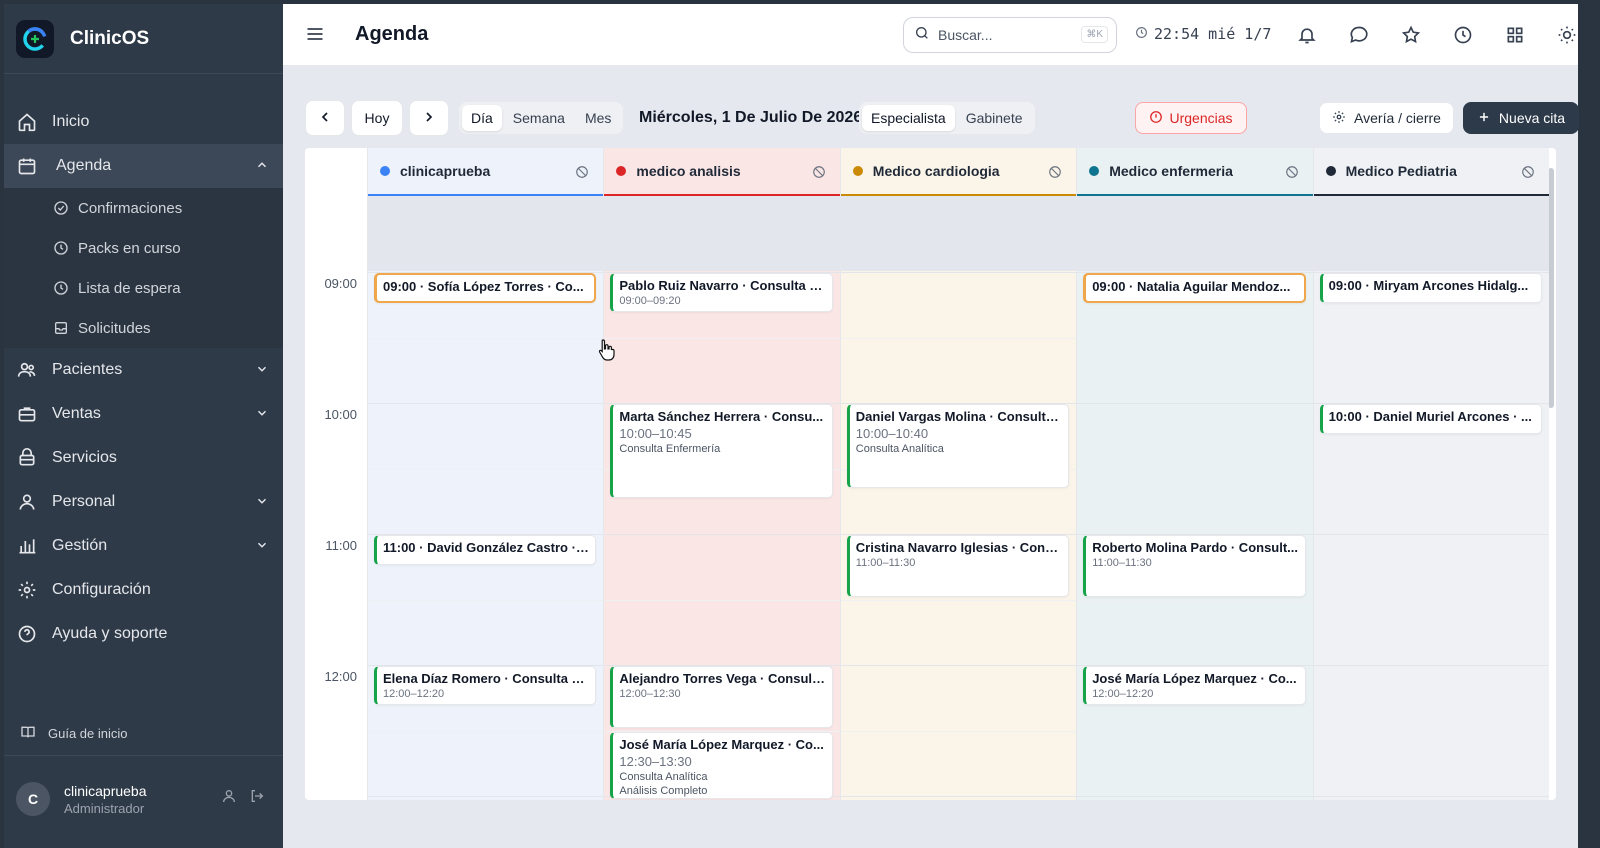 This screenshot has width=1600, height=848. Describe the element at coordinates (663, 776) in the screenshot. I see `appointment-service: Consulta Analítica` at that location.